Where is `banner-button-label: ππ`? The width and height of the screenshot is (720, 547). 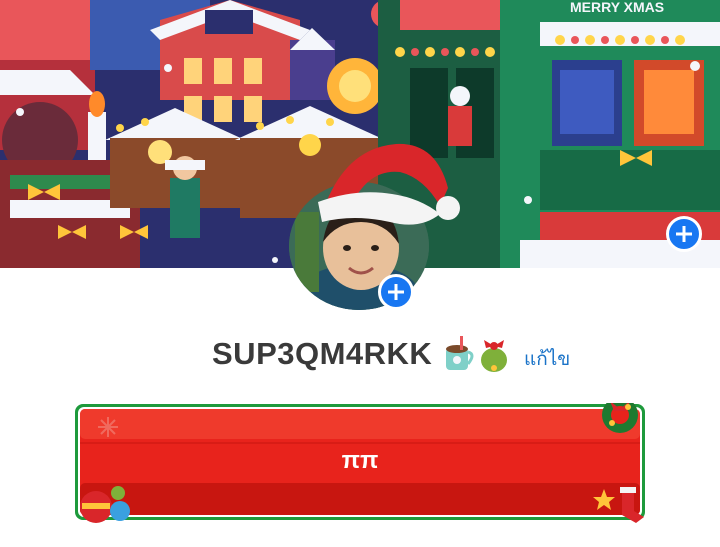 banner-button-label: ππ is located at coordinates (360, 460).